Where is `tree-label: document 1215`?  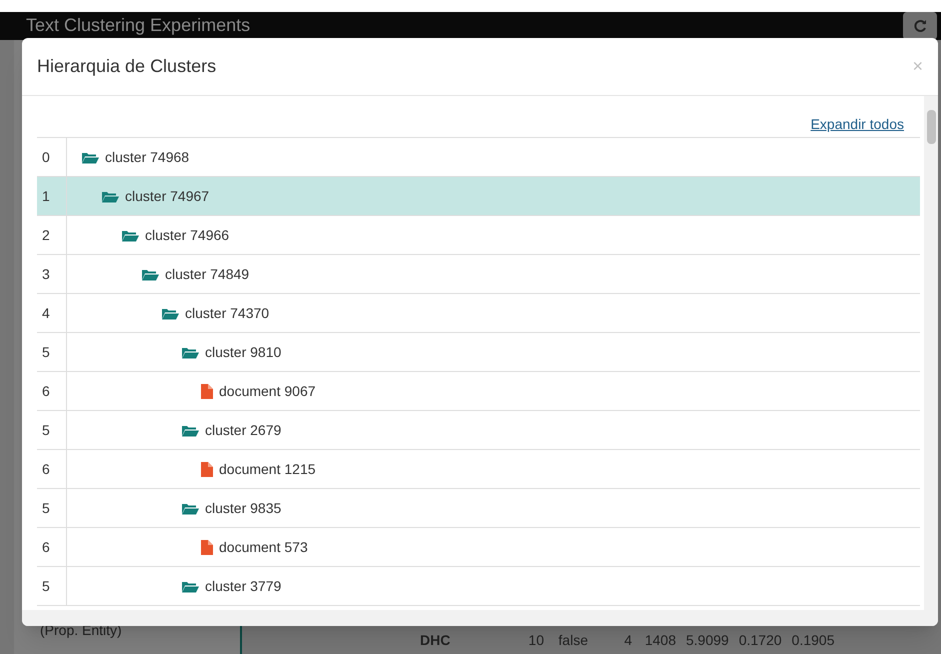
tree-label: document 1215 is located at coordinates (267, 469).